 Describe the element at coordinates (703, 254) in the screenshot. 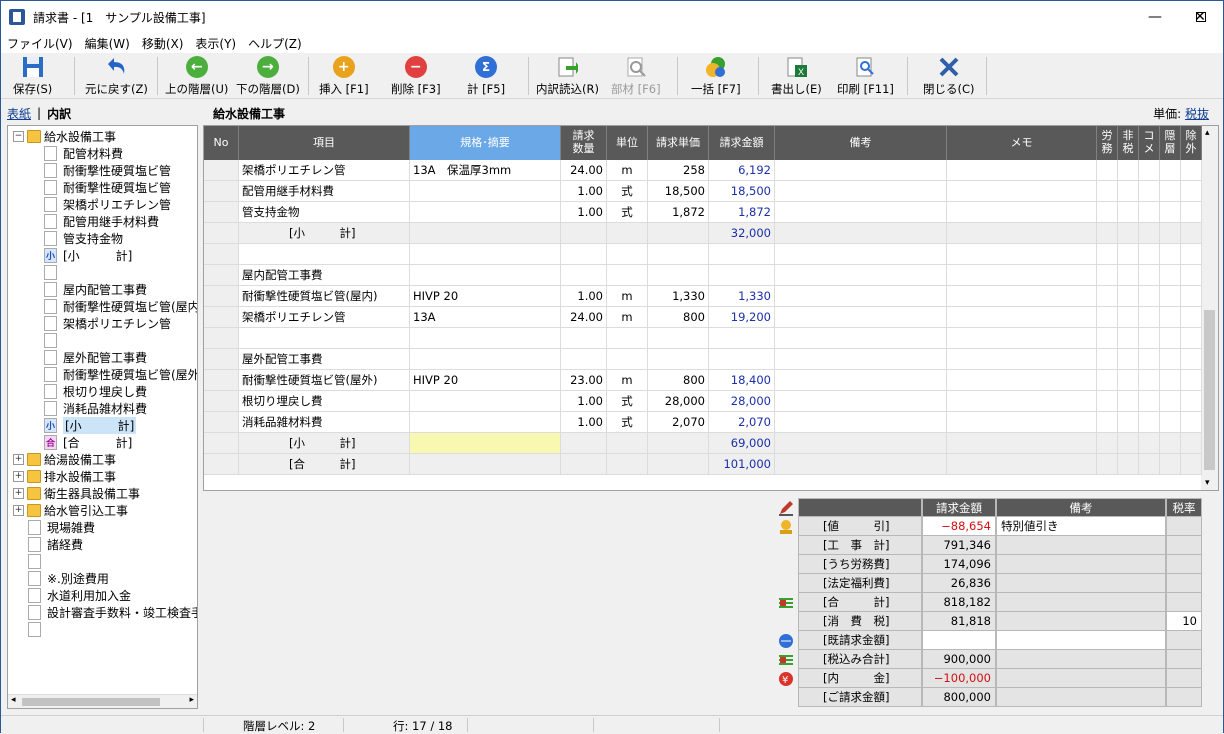

I see `table-row` at that location.